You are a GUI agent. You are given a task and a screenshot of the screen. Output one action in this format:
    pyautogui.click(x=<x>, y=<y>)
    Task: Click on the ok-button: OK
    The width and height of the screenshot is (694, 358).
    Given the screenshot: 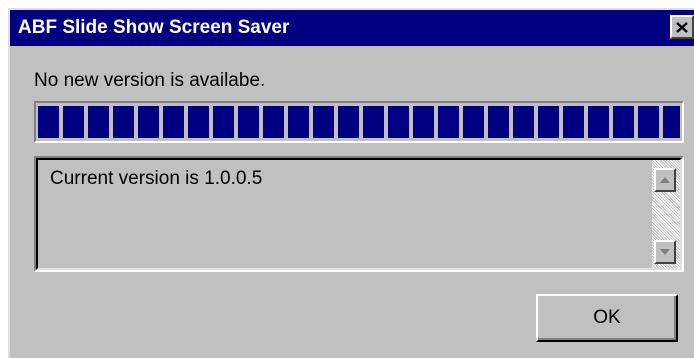 What is the action you would take?
    pyautogui.click(x=607, y=318)
    